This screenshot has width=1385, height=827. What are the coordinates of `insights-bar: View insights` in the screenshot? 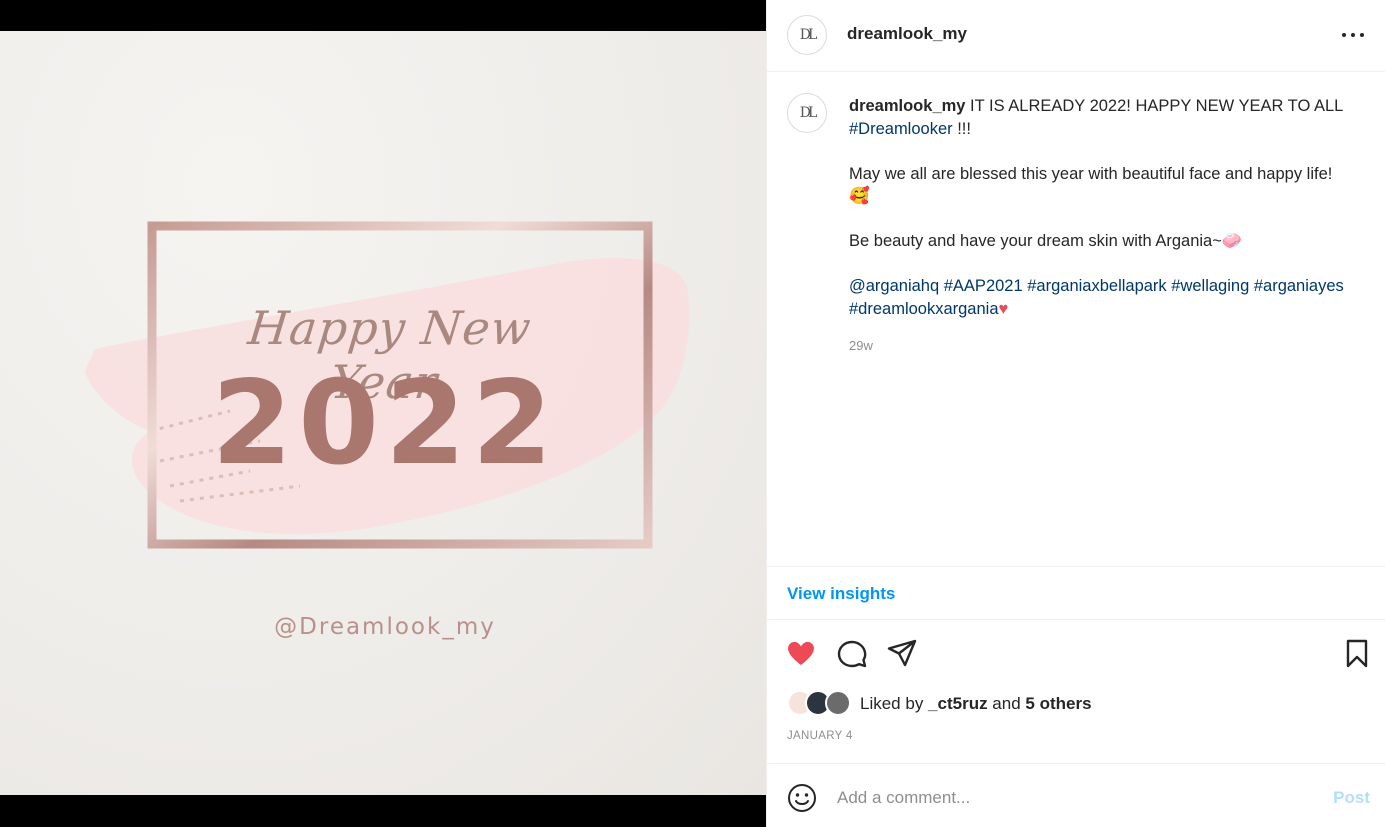 It's located at (1076, 593).